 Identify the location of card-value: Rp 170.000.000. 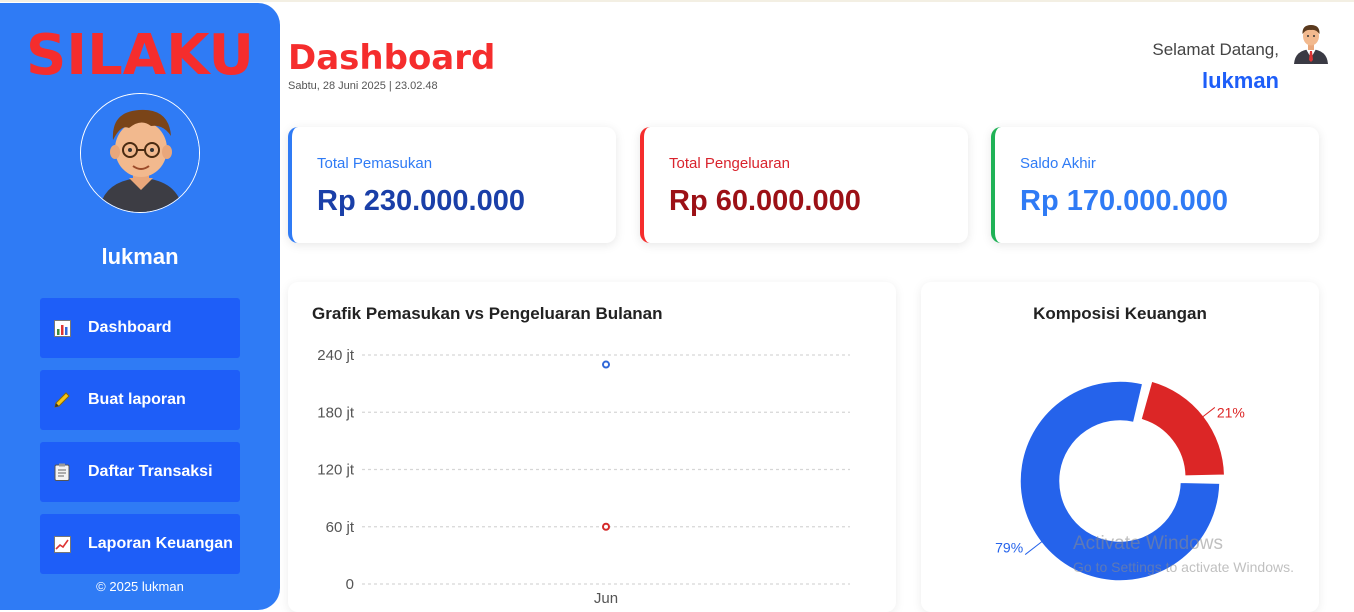
(1124, 201).